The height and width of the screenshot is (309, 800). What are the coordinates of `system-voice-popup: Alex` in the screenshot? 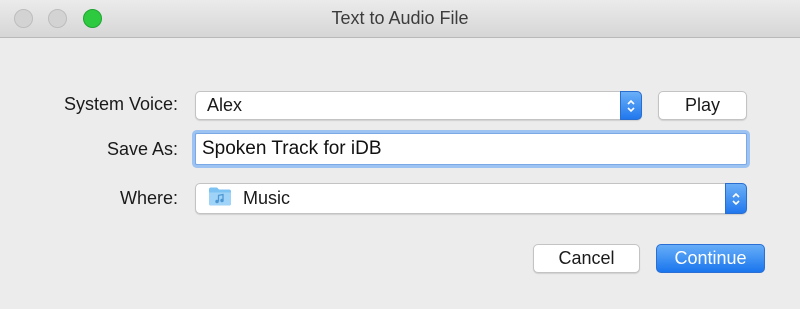 It's located at (418, 105).